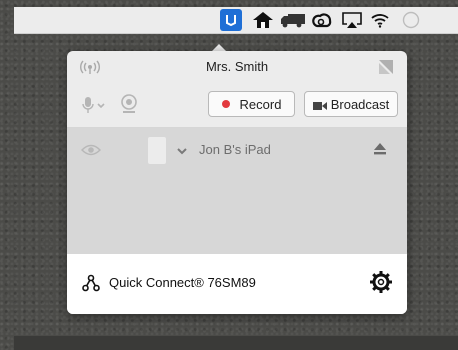  I want to click on app-icon, so click(231, 20).